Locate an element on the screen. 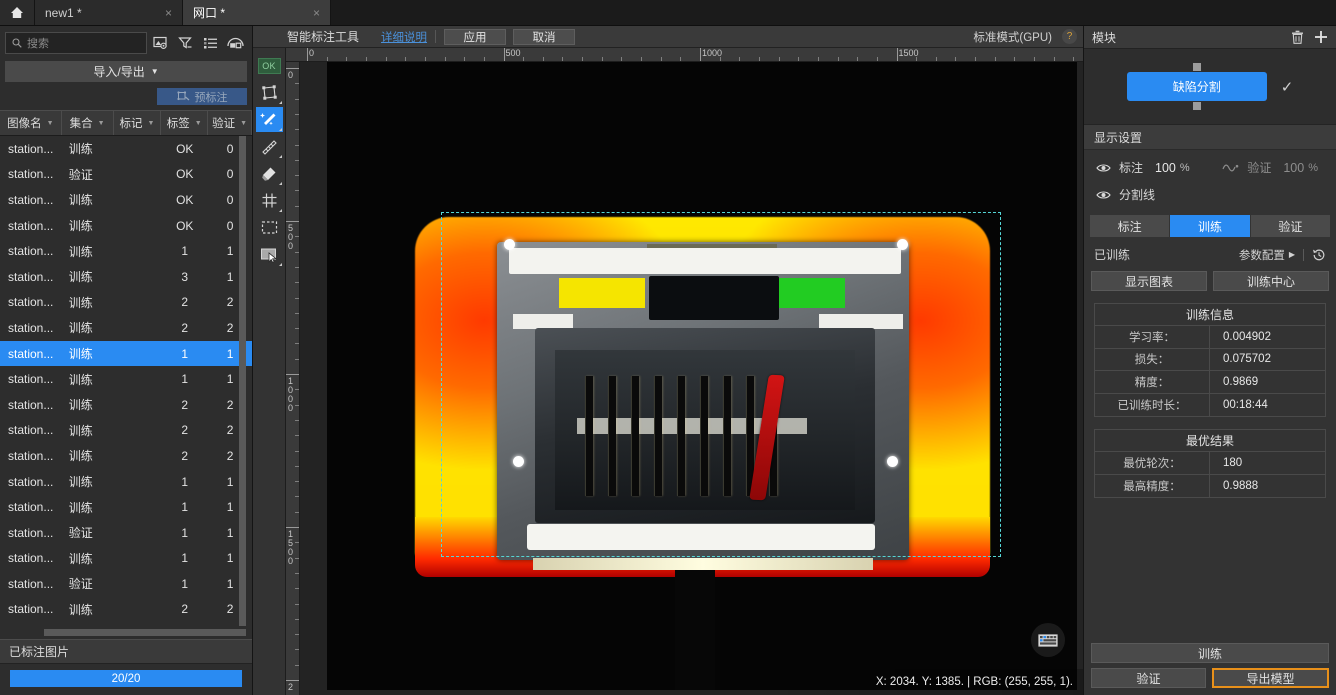  mode-segmented-control: 标注 训练 验证 is located at coordinates (1210, 226).